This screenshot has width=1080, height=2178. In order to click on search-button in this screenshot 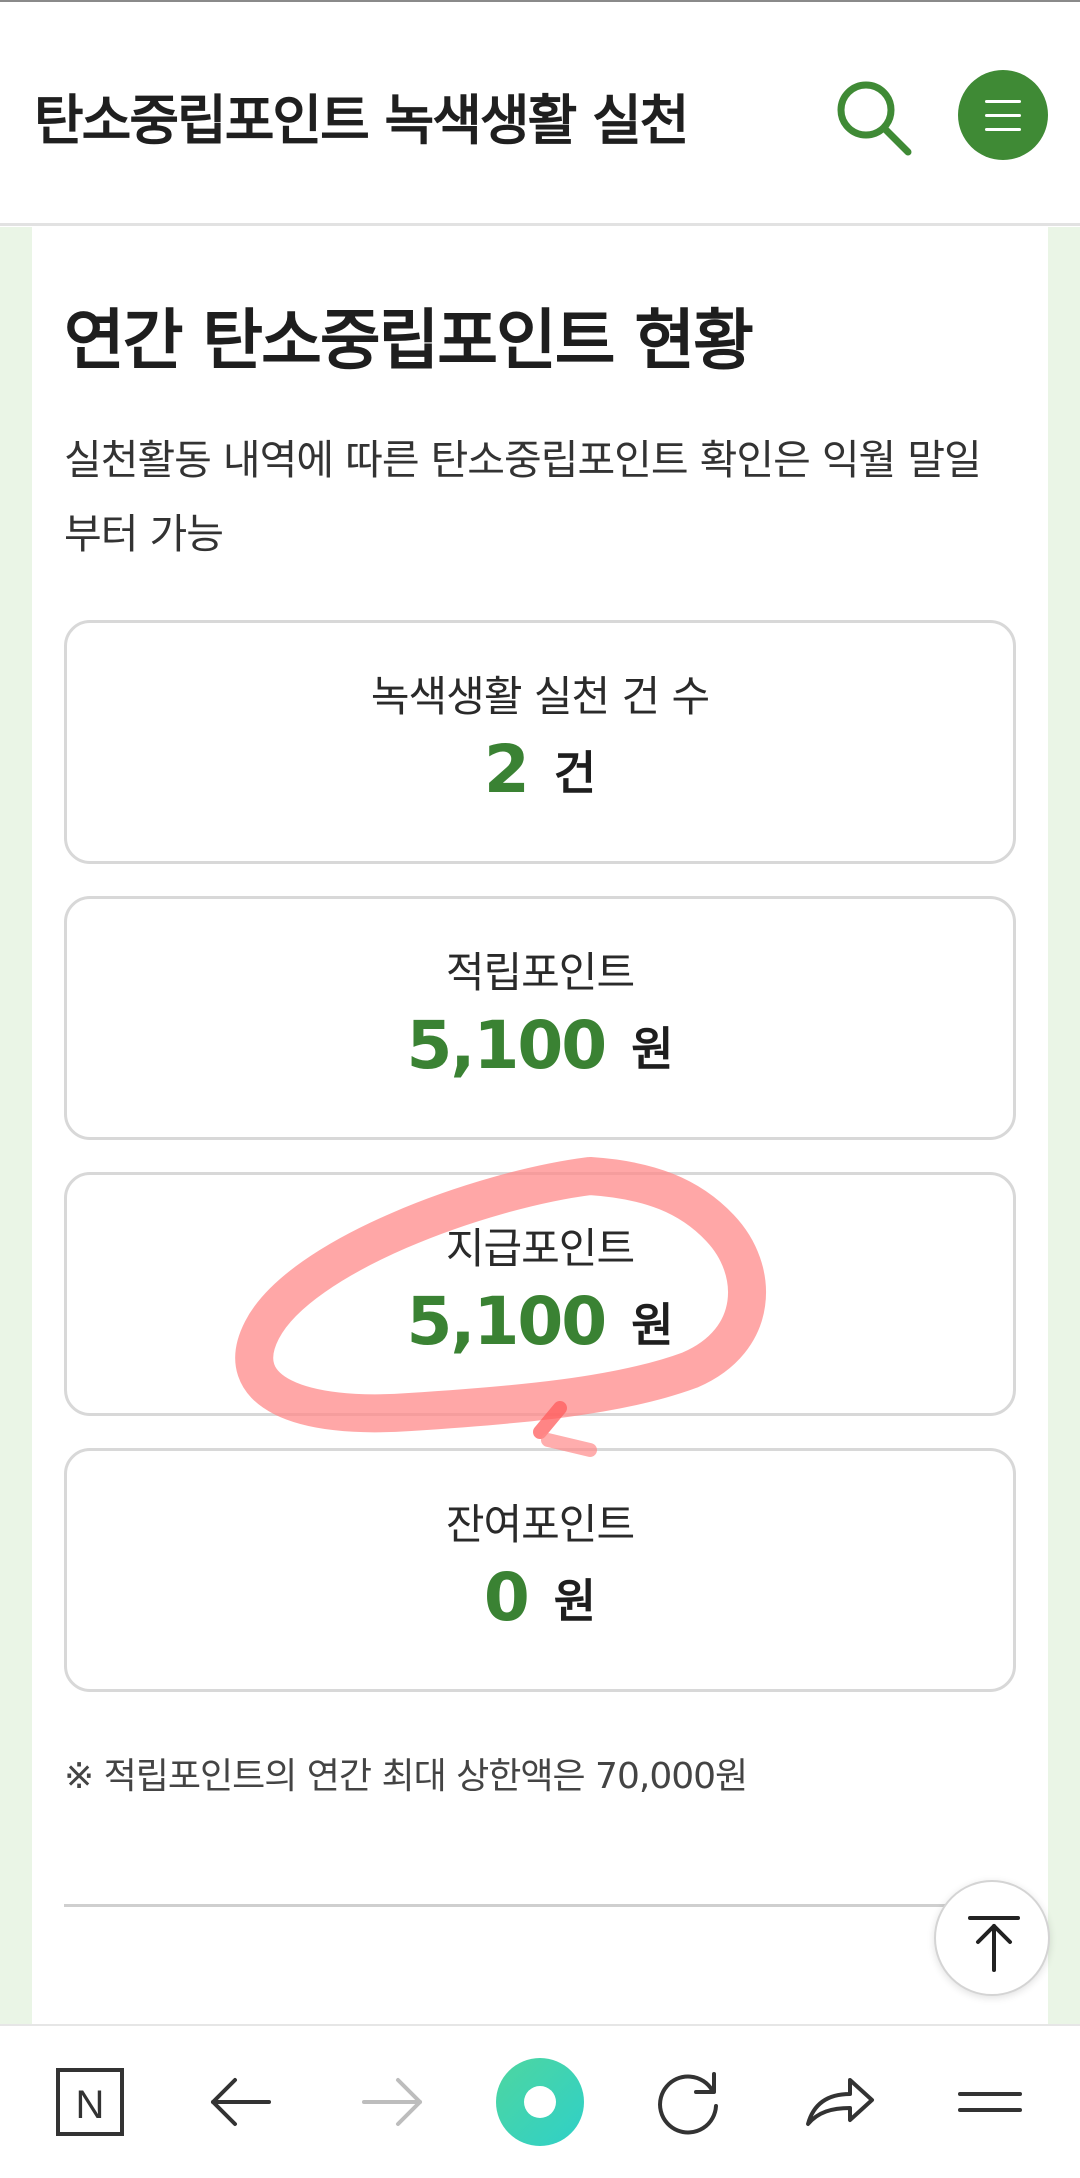, I will do `click(874, 118)`.